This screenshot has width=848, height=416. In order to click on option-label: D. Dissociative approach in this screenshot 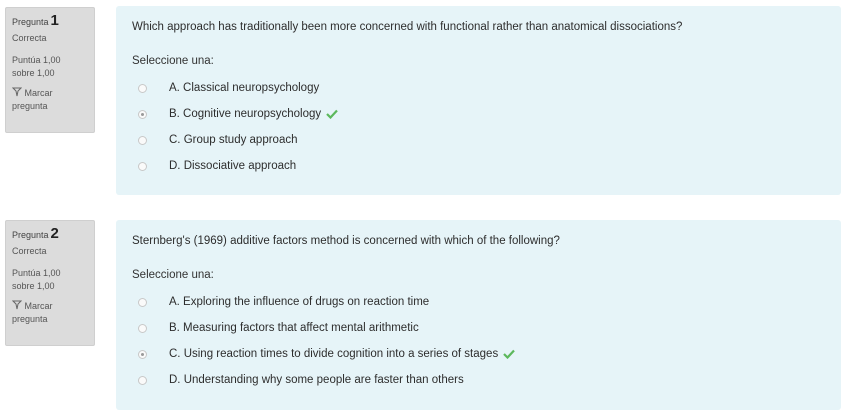, I will do `click(233, 166)`.